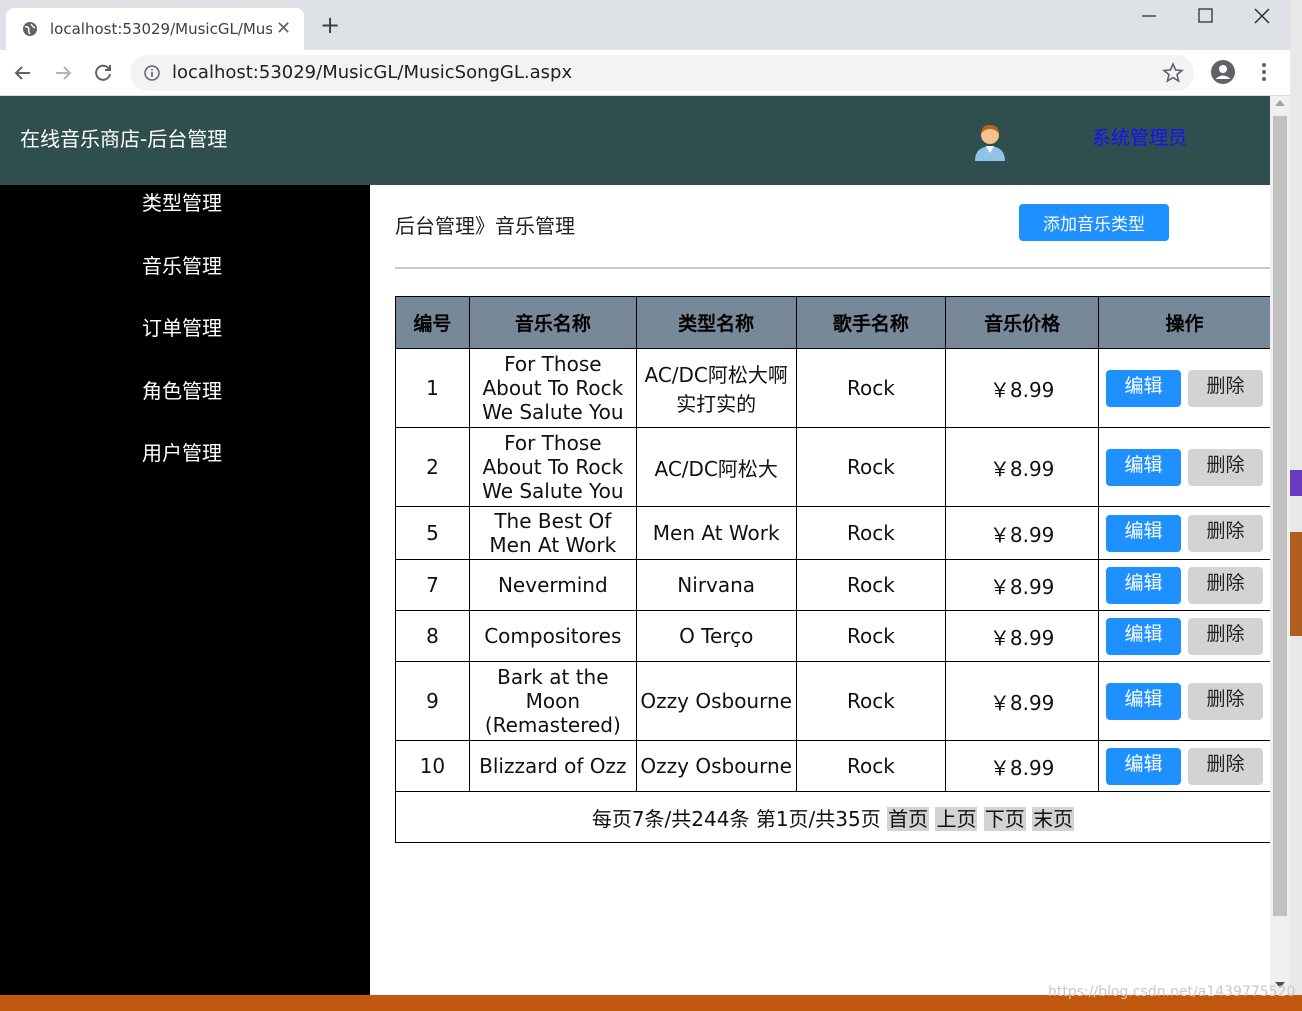 This screenshot has height=1011, width=1302. I want to click on new-tab-icon: +, so click(330, 25).